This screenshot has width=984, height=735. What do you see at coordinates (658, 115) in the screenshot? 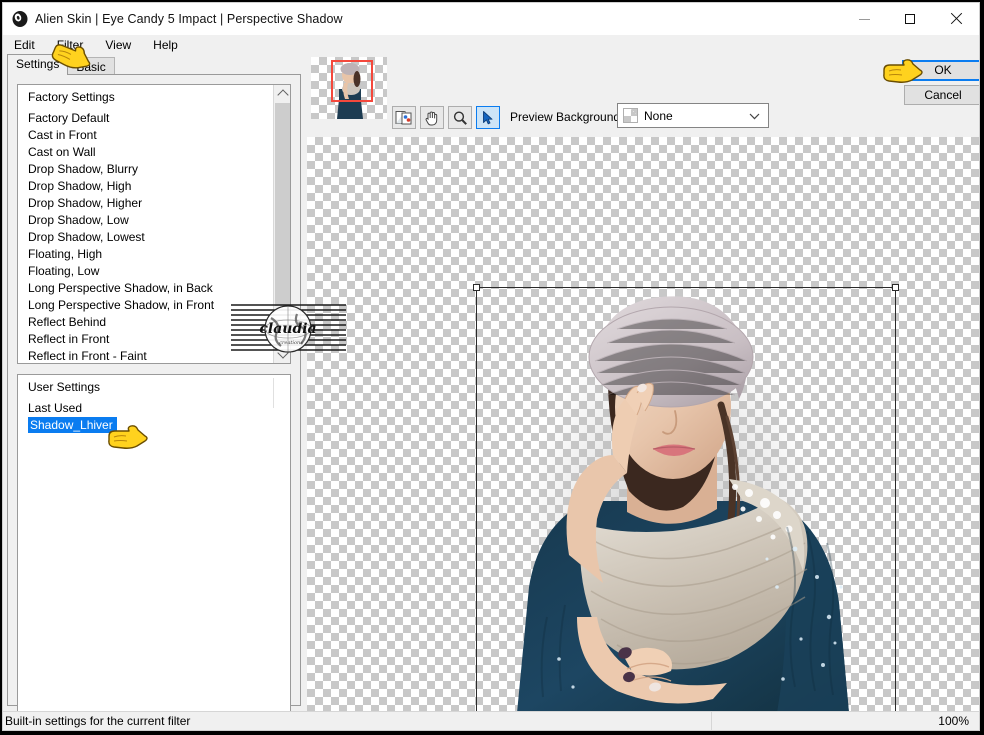
I see `preview-background-value: None` at bounding box center [658, 115].